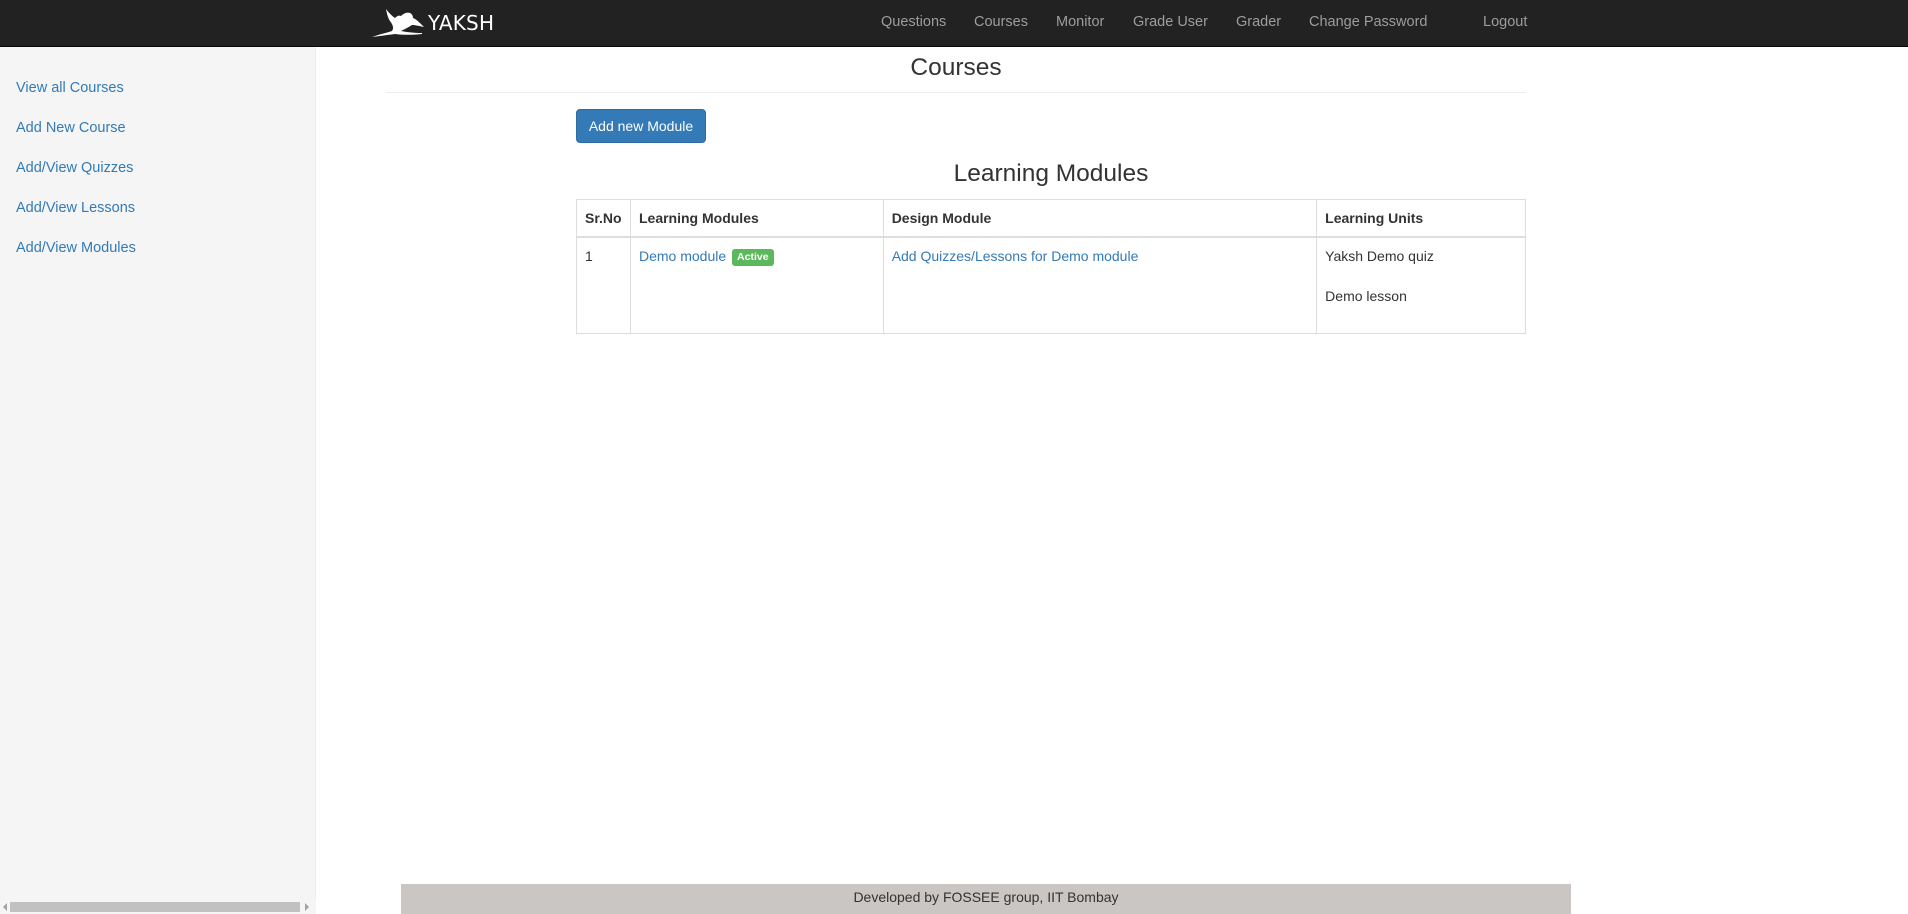  Describe the element at coordinates (753, 257) in the screenshot. I see `status-badge: Active` at that location.